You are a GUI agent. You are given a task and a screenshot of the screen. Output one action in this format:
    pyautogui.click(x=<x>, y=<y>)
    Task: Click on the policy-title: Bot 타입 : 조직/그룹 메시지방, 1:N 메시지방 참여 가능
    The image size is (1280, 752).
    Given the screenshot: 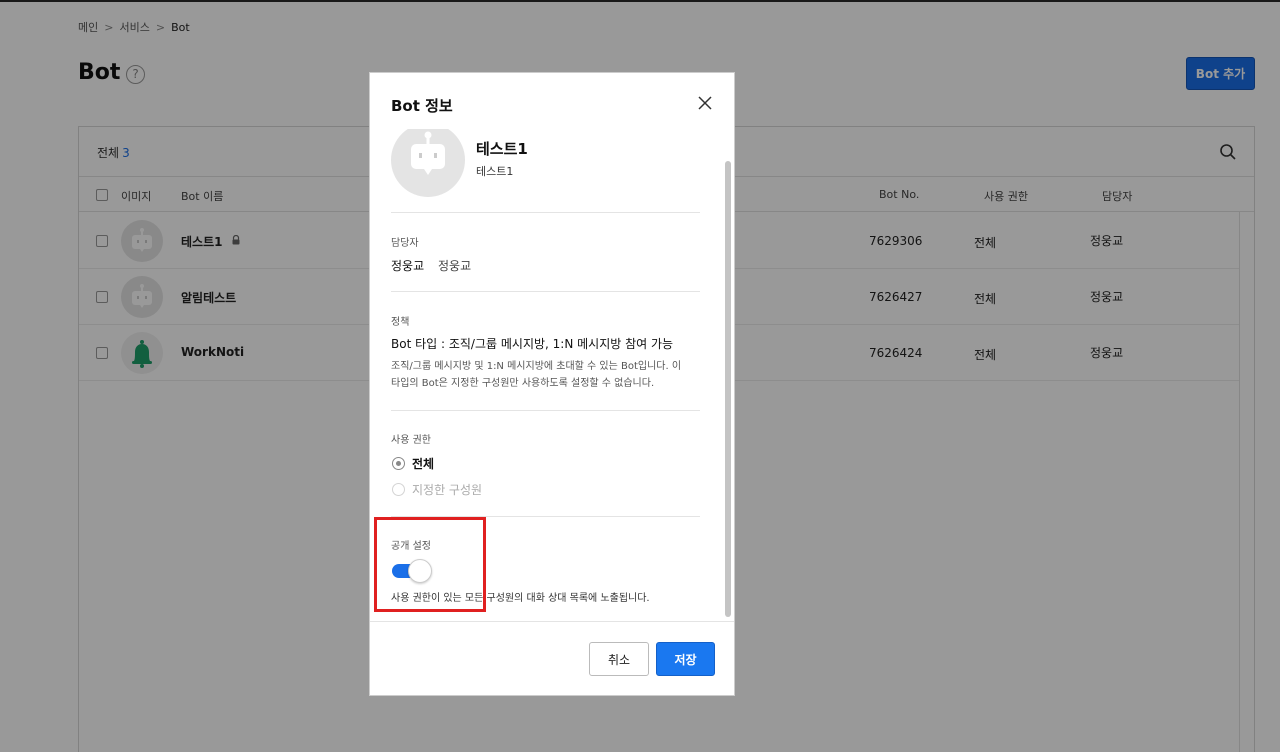 What is the action you would take?
    pyautogui.click(x=532, y=344)
    